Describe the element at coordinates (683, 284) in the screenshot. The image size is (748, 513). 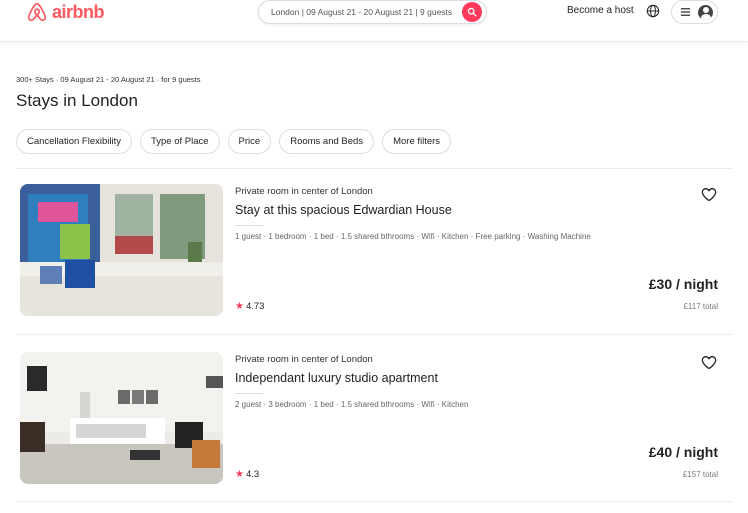
I see `listing-price: £30 / night` at that location.